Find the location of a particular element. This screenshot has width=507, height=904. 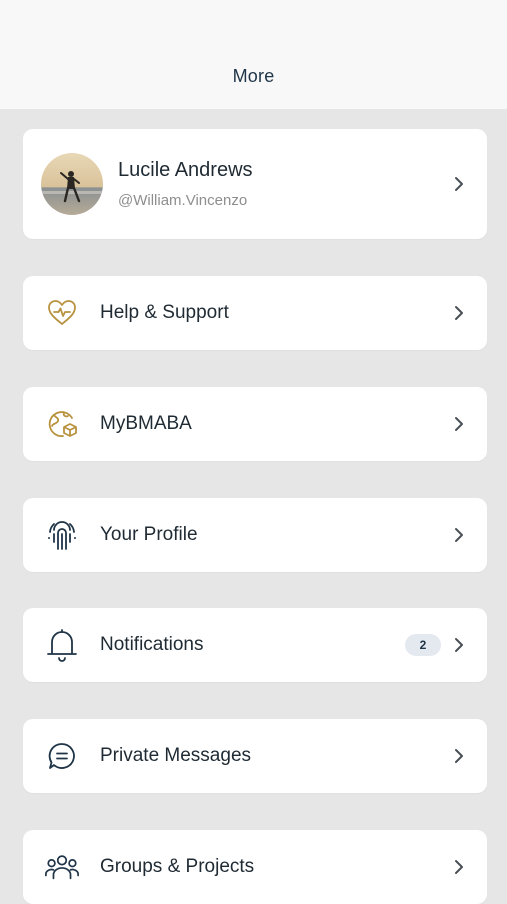

menu-item-label: Private Messages is located at coordinates (176, 755).